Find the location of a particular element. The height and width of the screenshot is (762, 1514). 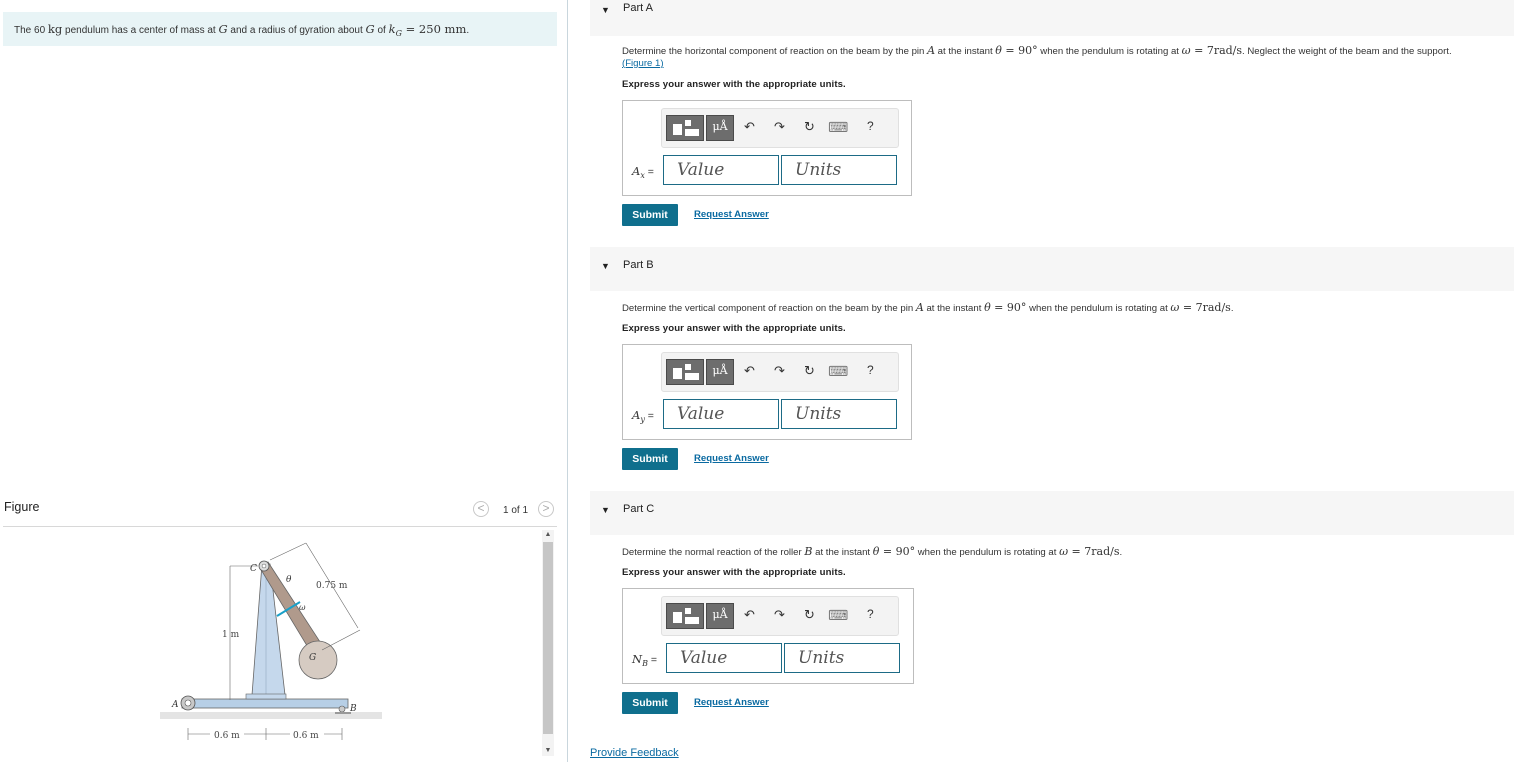

tower-base is located at coordinates (266, 696).